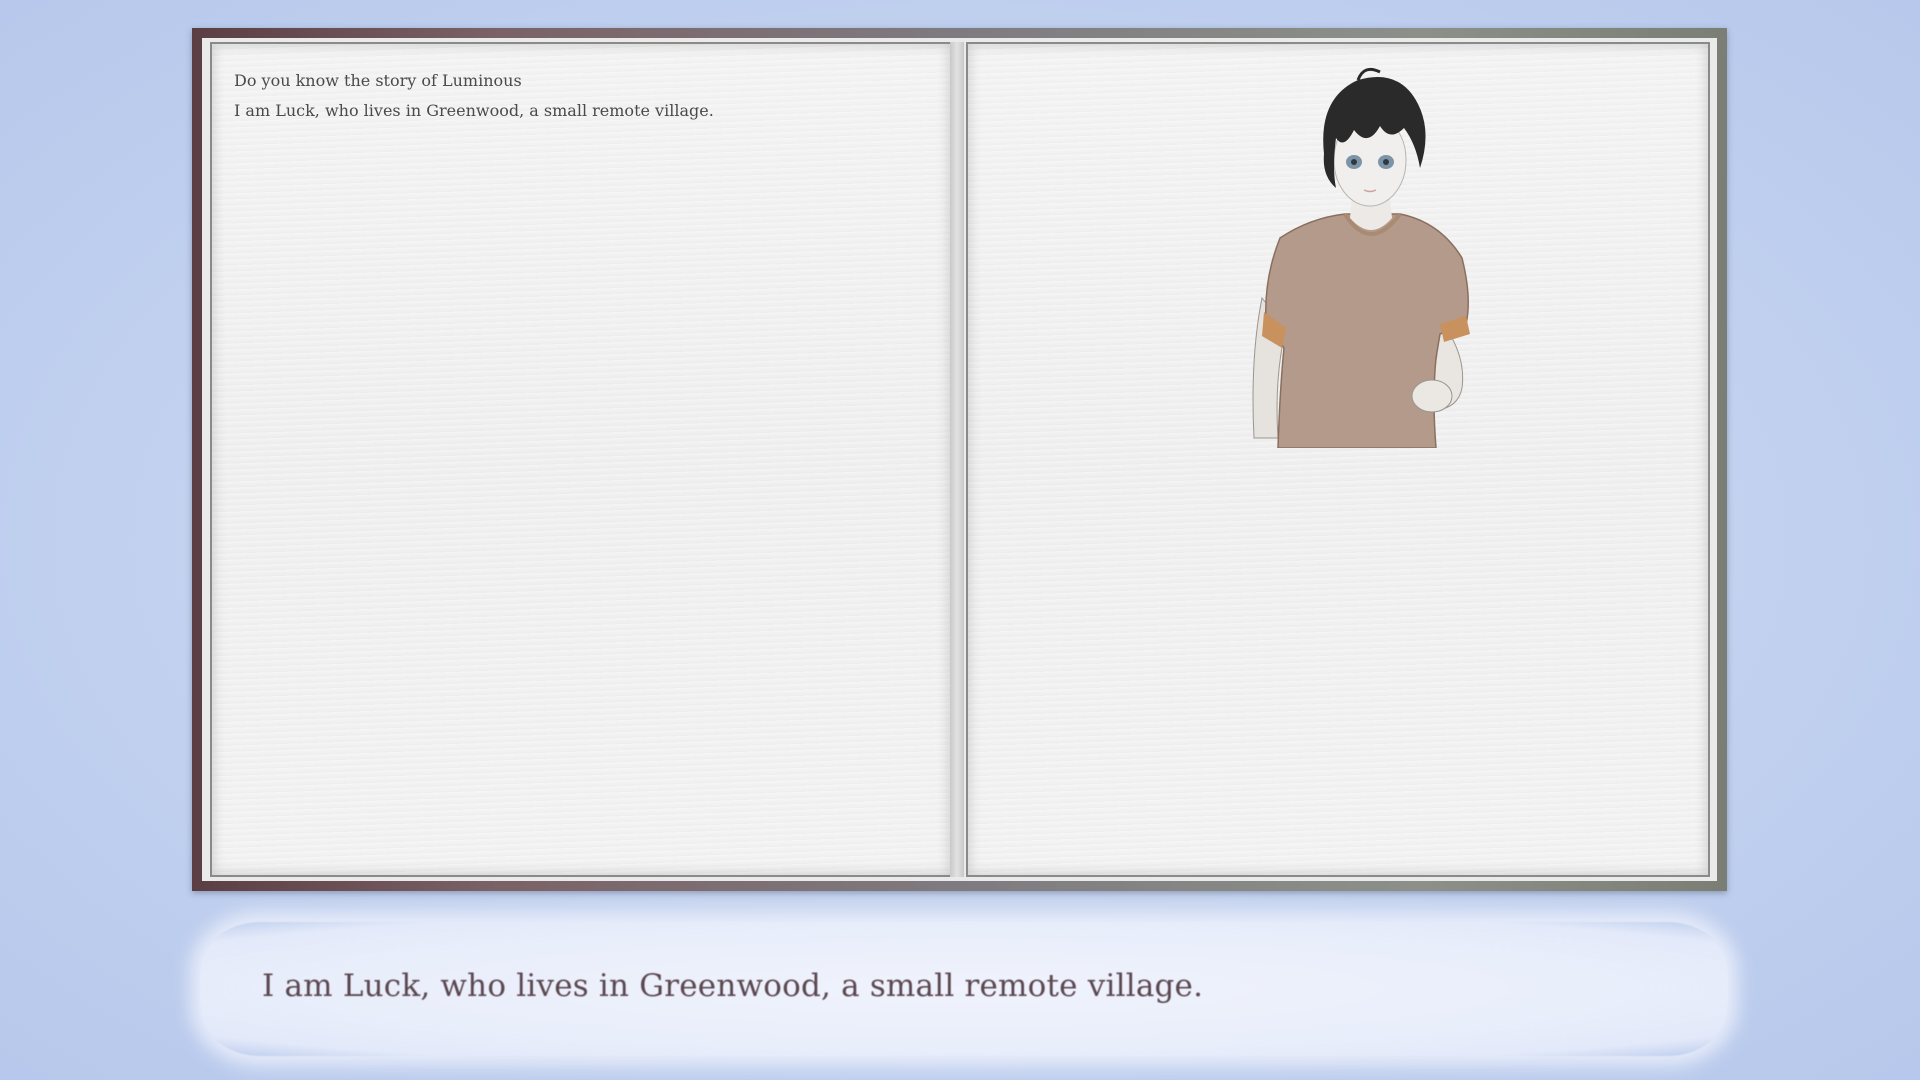  What do you see at coordinates (957, 459) in the screenshot?
I see `book-spine` at bounding box center [957, 459].